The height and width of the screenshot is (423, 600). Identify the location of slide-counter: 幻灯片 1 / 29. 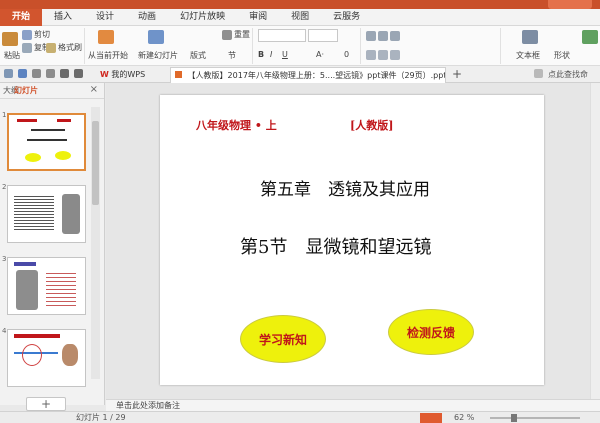
(101, 417).